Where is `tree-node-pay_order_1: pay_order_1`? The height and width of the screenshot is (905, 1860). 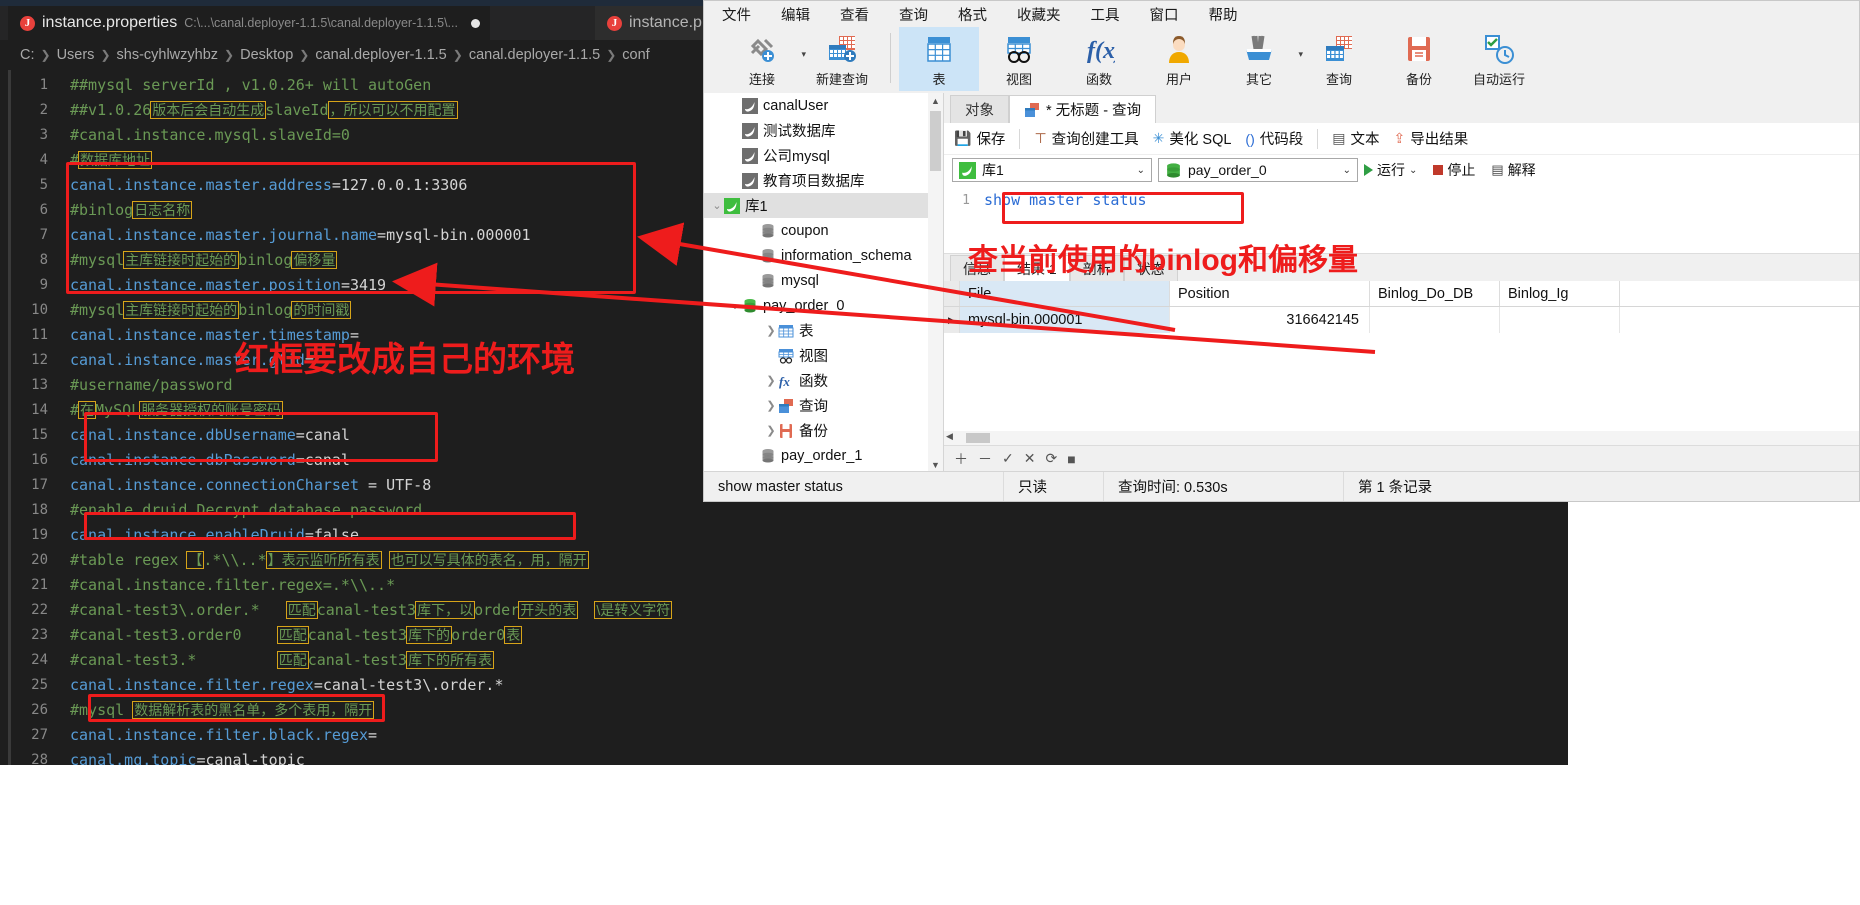
tree-node-pay_order_1: pay_order_1 is located at coordinates (823, 455).